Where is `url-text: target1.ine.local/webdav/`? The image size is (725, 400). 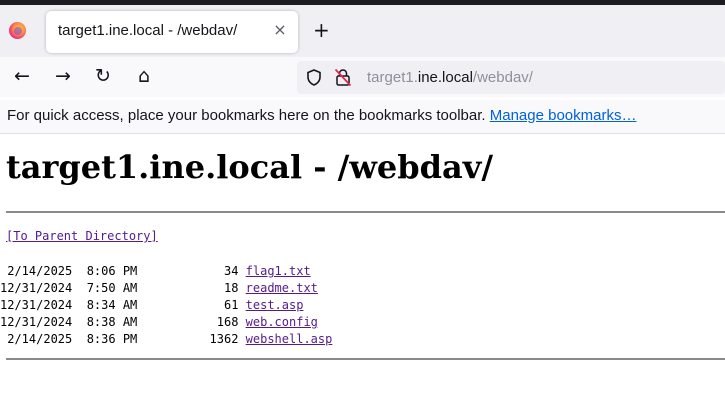
url-text: target1.ine.local/webdav/ is located at coordinates (450, 77).